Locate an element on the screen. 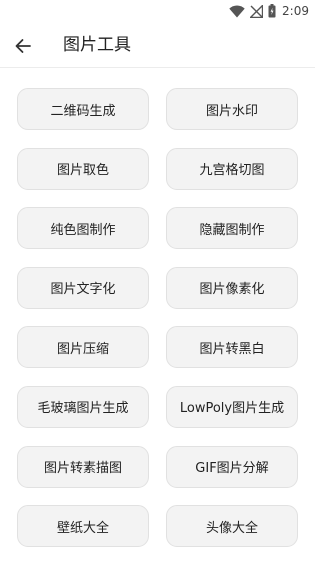 The image size is (320, 561). status-time: 2:09 is located at coordinates (295, 11).